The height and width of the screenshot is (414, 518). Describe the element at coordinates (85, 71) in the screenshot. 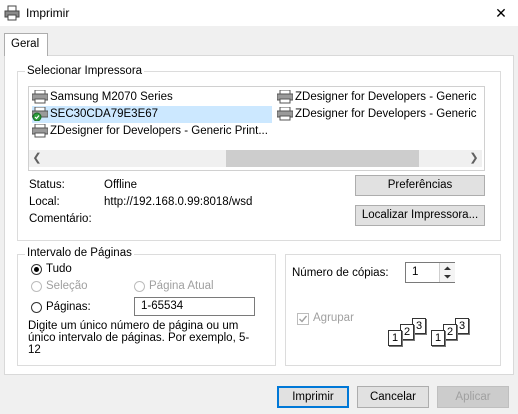

I see `select-printer-label: Selecionar Impressora` at that location.